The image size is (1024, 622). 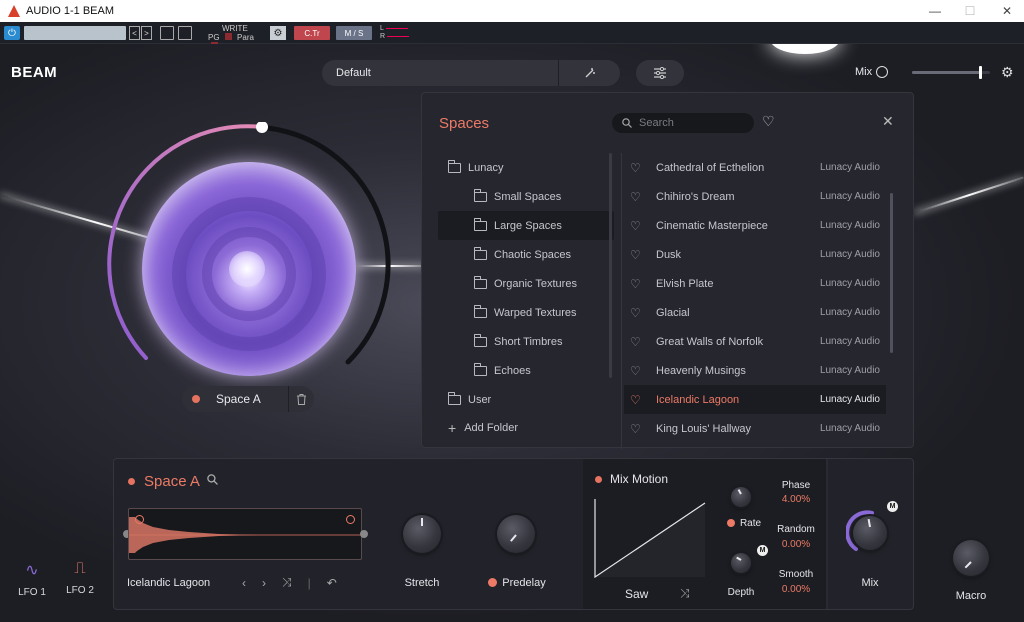 I want to click on space-preset-item: ♡ Cathedral of Ecthelion Lunacy Audio, so click(x=755, y=167).